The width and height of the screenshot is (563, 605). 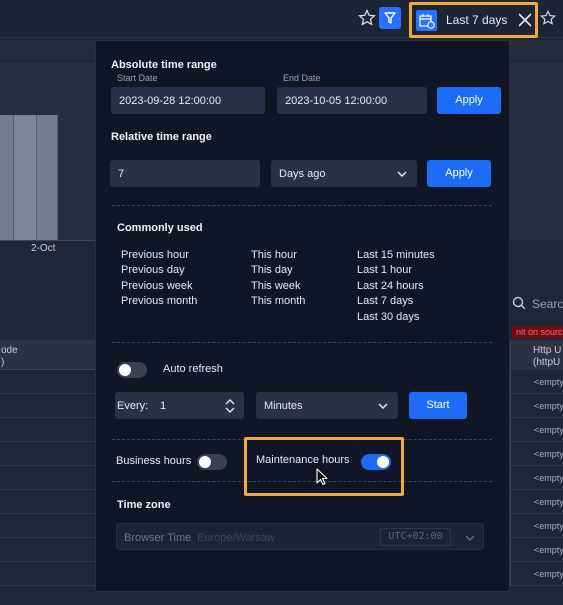 I want to click on time-zone-title: Time zone, so click(x=144, y=505).